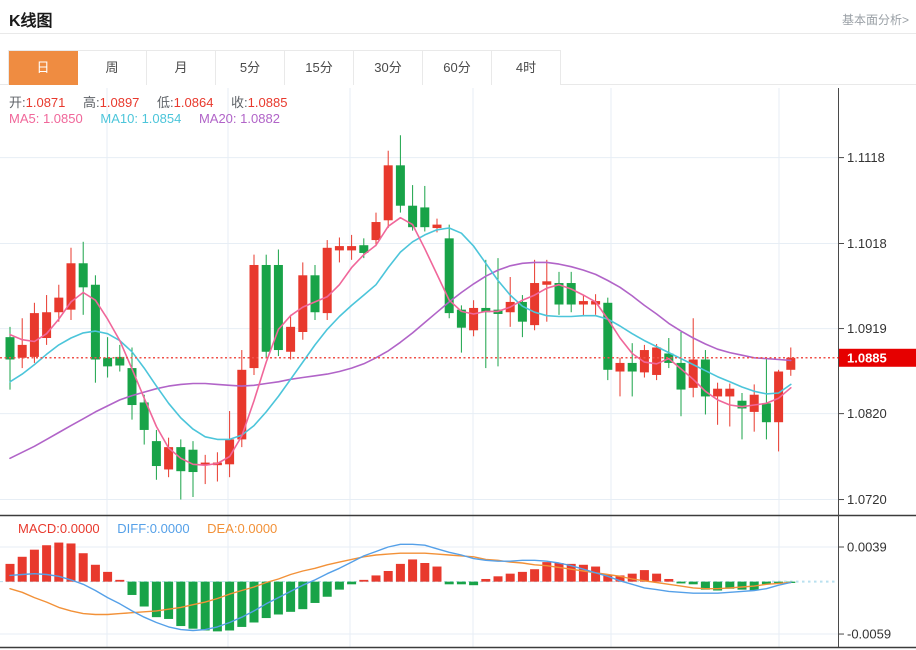 This screenshot has width=916, height=650. What do you see at coordinates (864, 591) in the screenshot?
I see `macd-axis: 0.0039 -0.0059` at bounding box center [864, 591].